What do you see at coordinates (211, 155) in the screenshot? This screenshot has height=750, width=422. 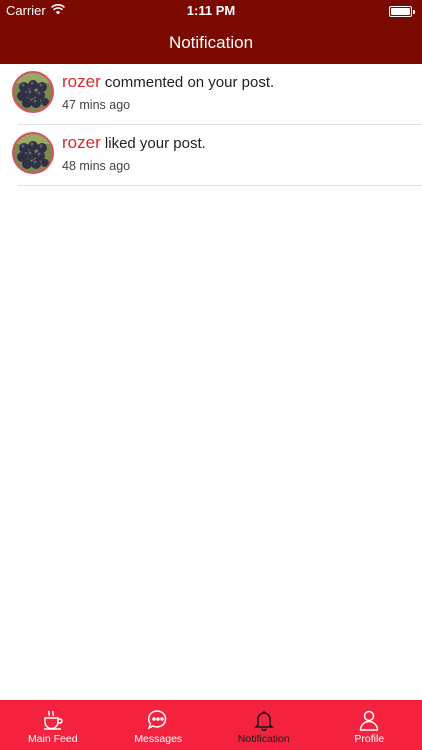 I see `notification-item: rozer liked your post. 48 mins ago` at bounding box center [211, 155].